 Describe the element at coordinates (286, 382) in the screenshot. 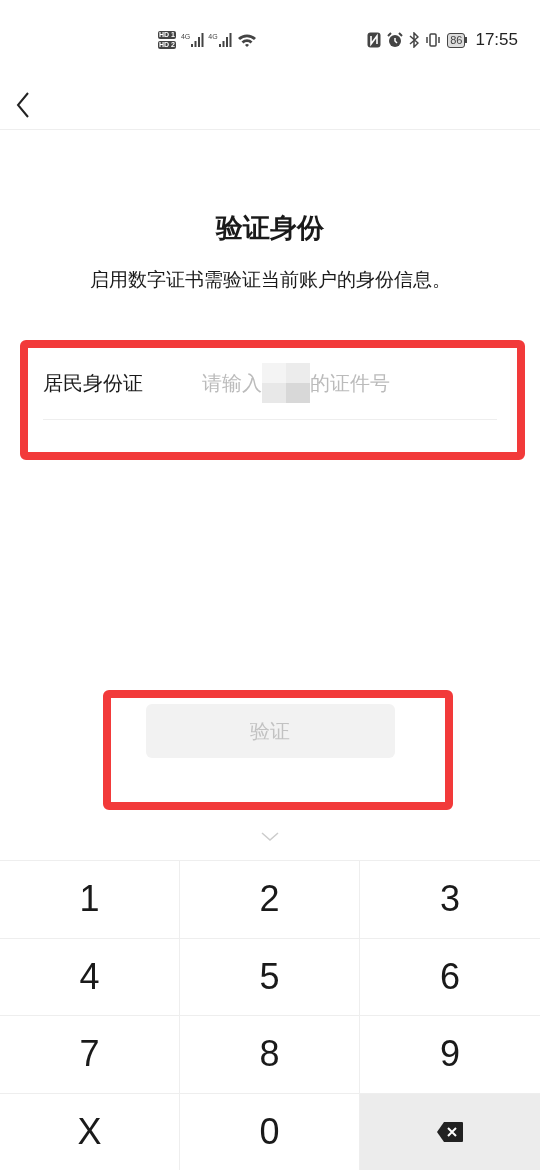

I see `blurred-patch` at that location.